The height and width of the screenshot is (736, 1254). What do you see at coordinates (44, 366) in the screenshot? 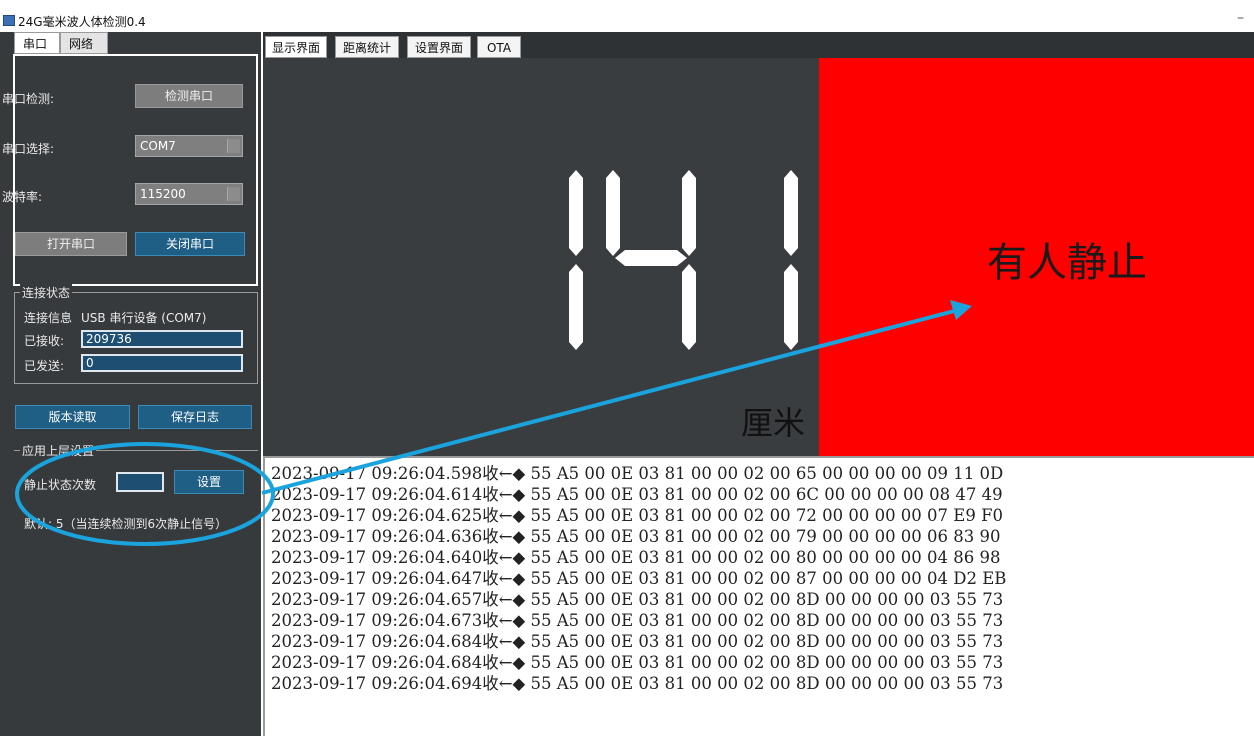
I see `sent-label: 已发送:` at bounding box center [44, 366].